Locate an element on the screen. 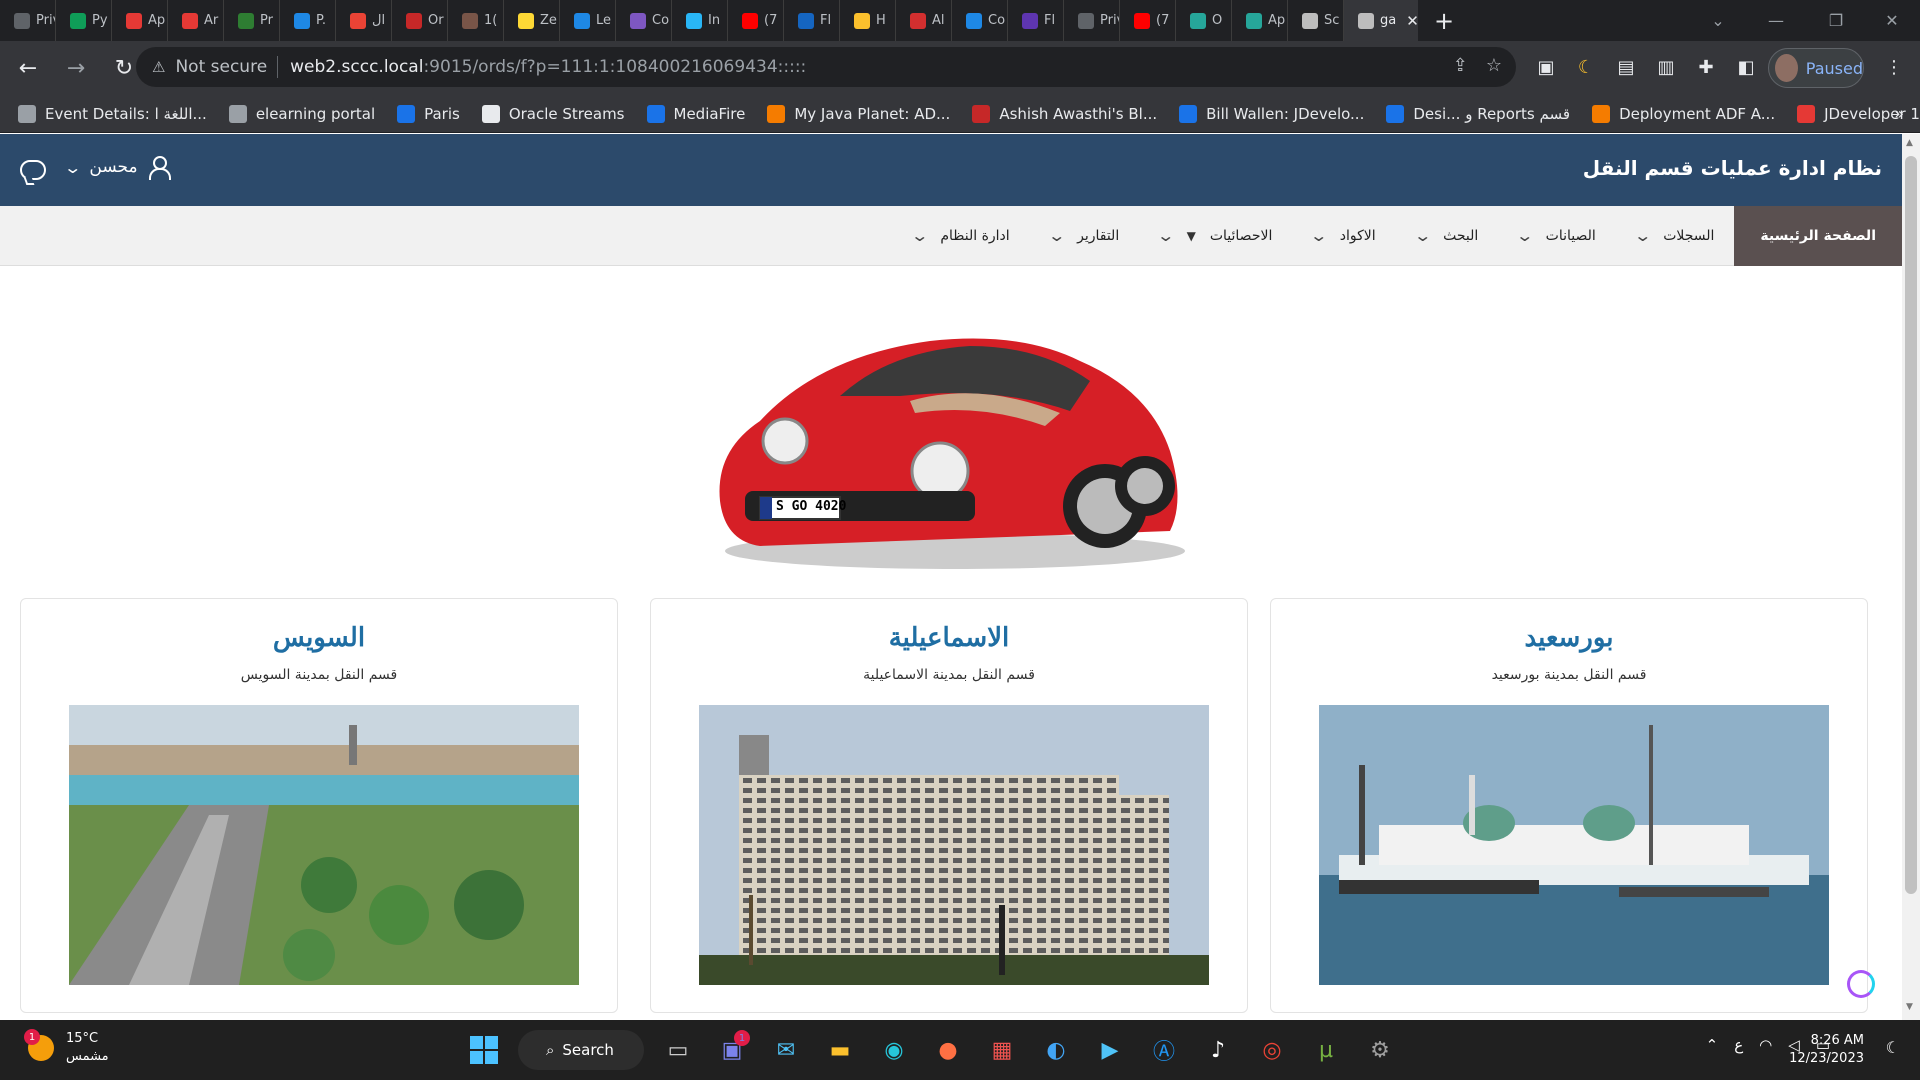 The width and height of the screenshot is (1920, 1080). taskbar-search: ⌕ Search is located at coordinates (581, 1050).